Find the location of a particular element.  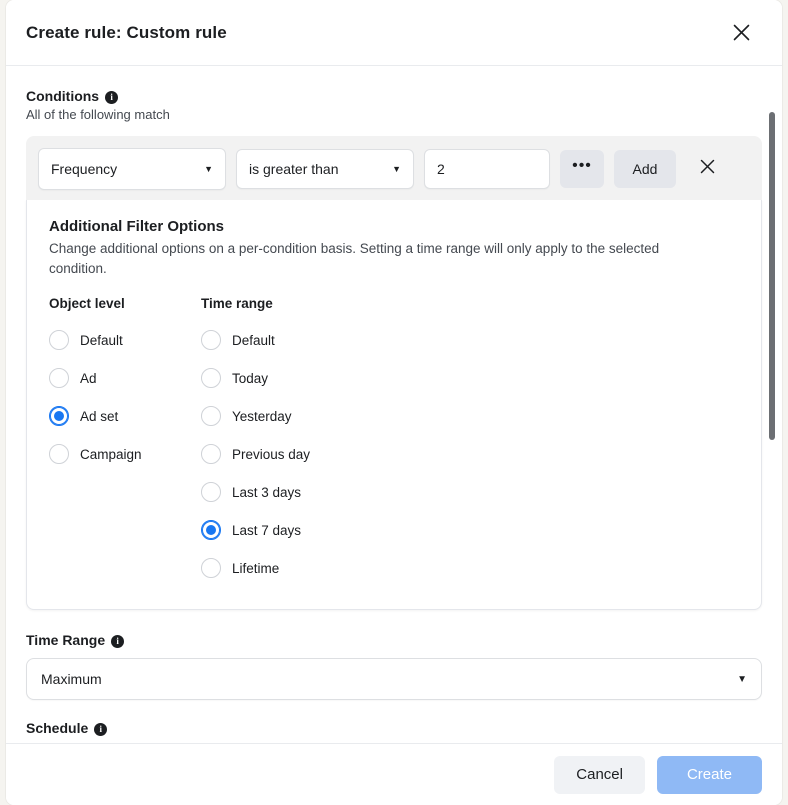

remove-condition-button is located at coordinates (707, 169).